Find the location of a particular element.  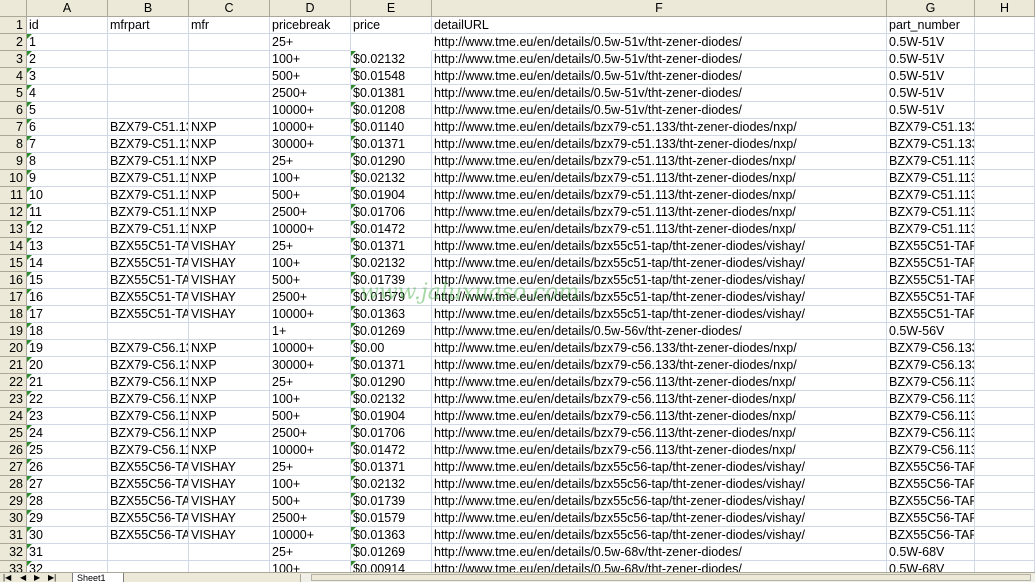

cell-id: 1 is located at coordinates (67, 42).